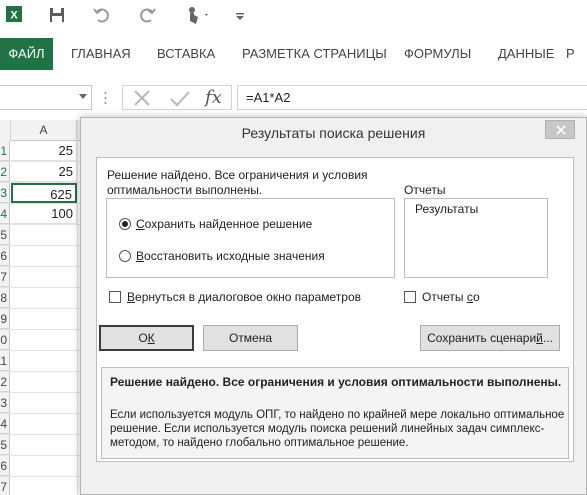  I want to click on cell-a1: 25, so click(44, 151).